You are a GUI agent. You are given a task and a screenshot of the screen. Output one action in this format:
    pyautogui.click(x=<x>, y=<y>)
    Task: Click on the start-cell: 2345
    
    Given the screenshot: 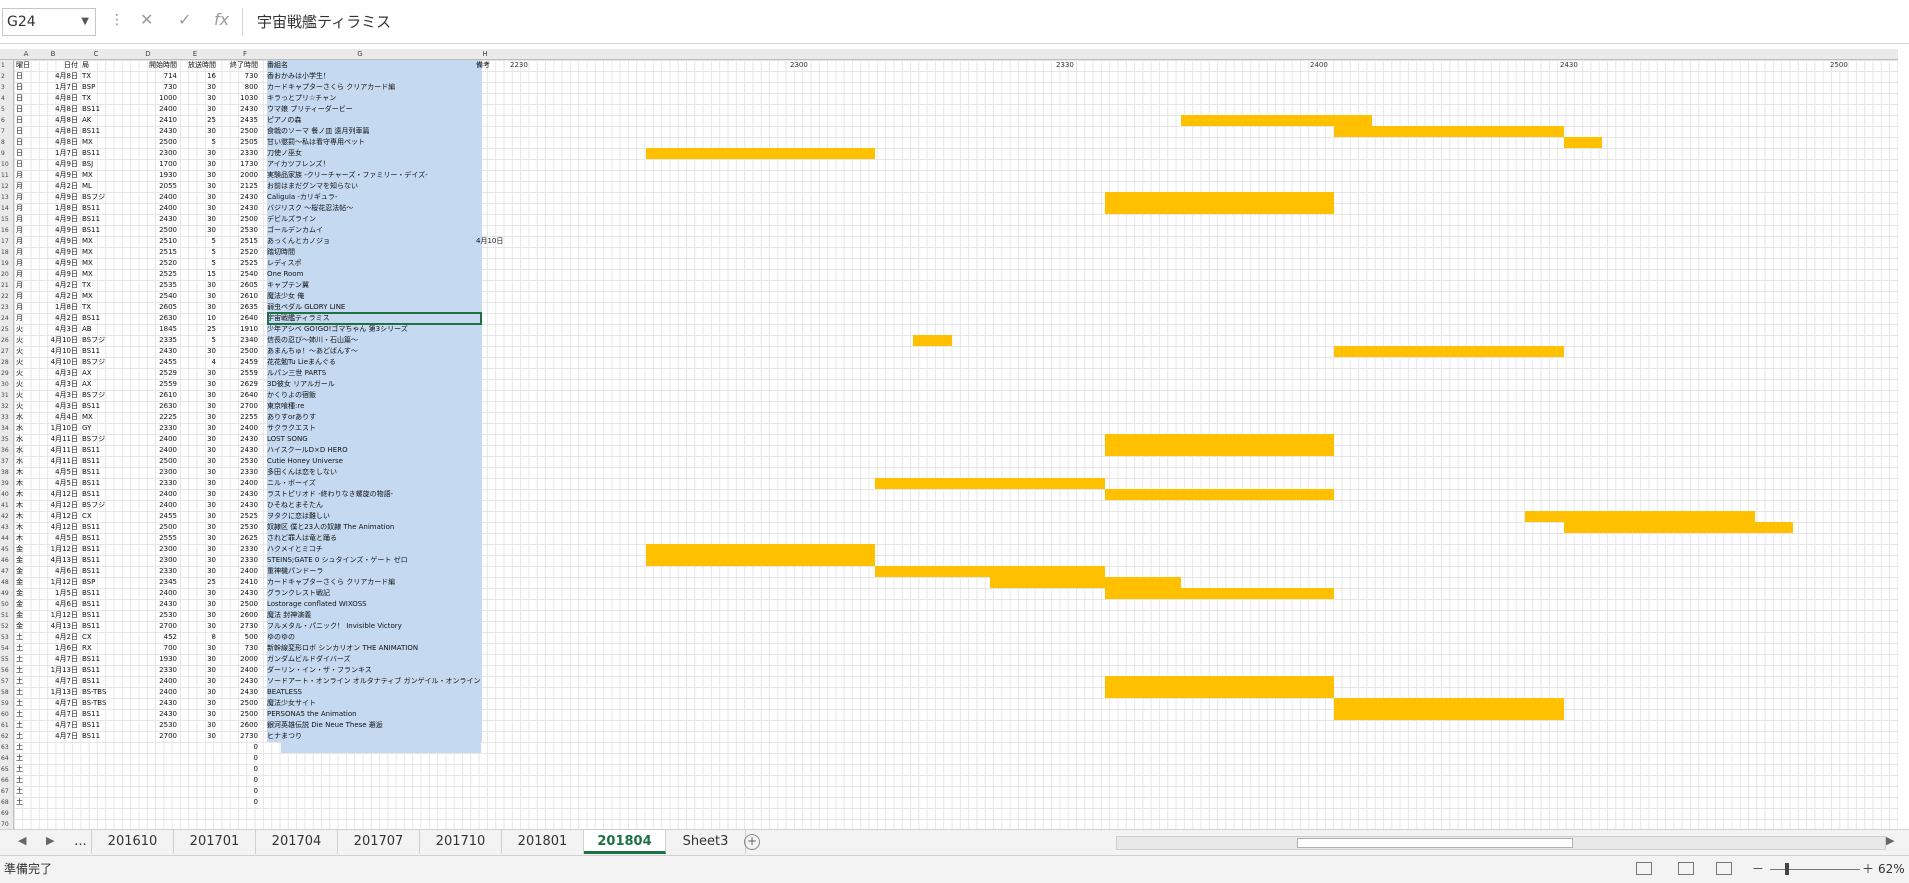 What is the action you would take?
    pyautogui.click(x=149, y=582)
    